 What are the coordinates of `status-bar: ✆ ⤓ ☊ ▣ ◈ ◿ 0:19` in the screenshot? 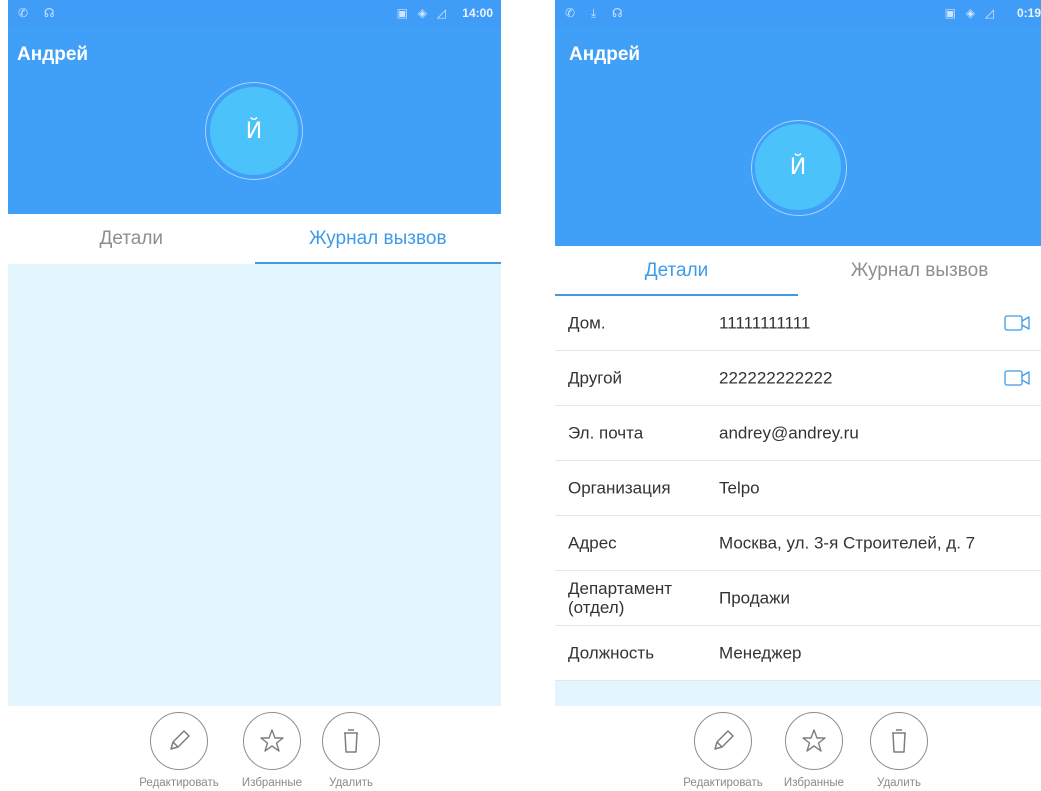 It's located at (798, 14).